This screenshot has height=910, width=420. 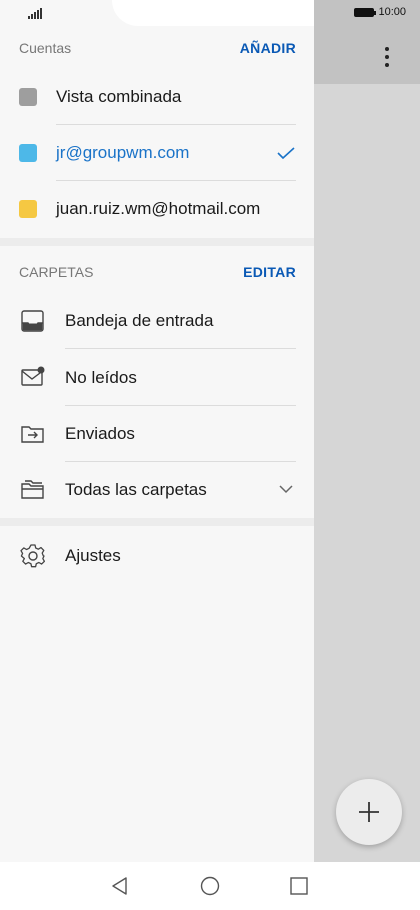 I want to click on home-icon, so click(x=210, y=886).